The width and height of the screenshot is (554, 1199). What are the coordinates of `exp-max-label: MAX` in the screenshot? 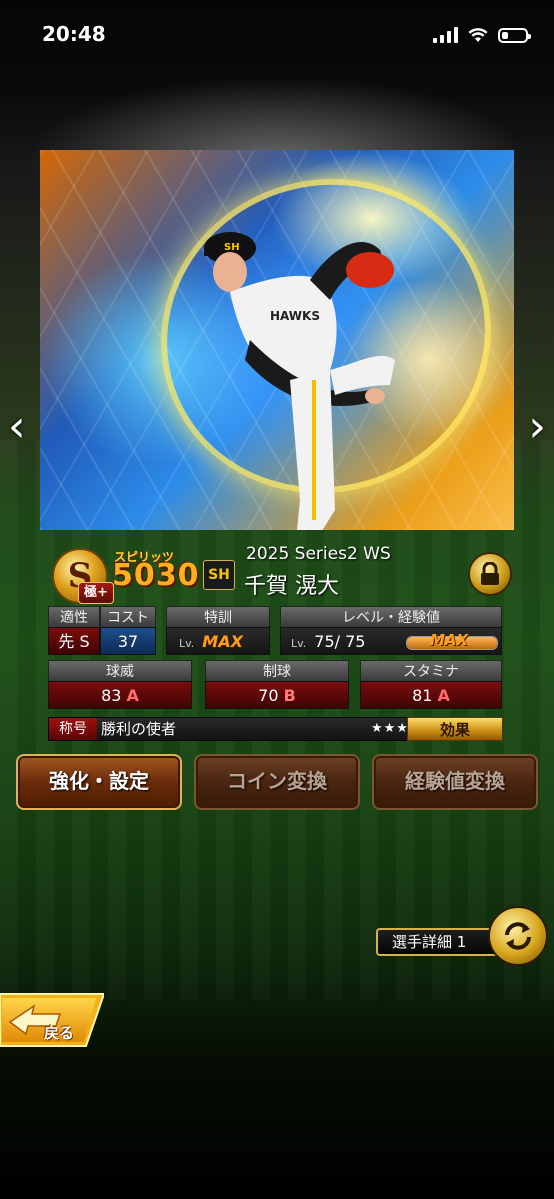 It's located at (449, 640).